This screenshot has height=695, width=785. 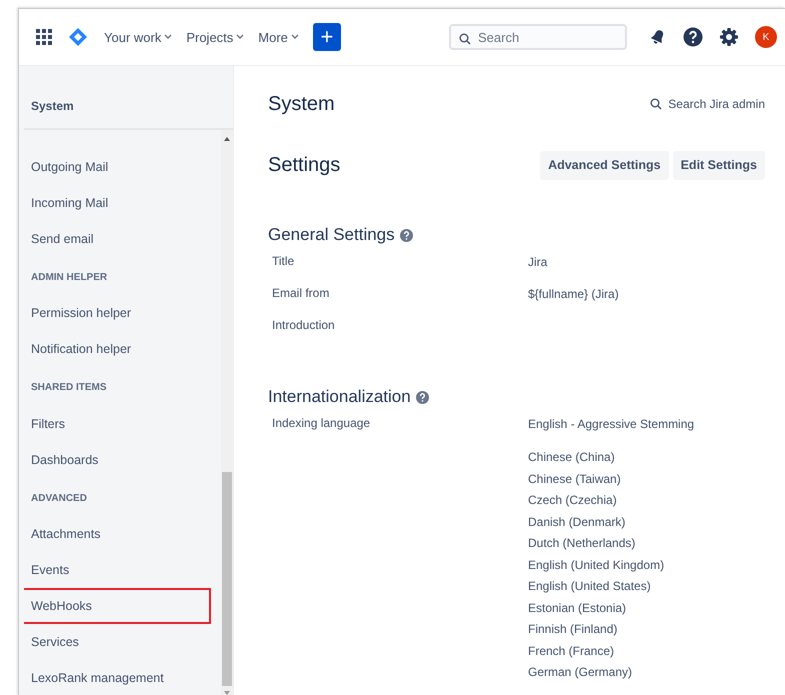 What do you see at coordinates (581, 672) in the screenshot?
I see `setting-value: German (Germany)` at bounding box center [581, 672].